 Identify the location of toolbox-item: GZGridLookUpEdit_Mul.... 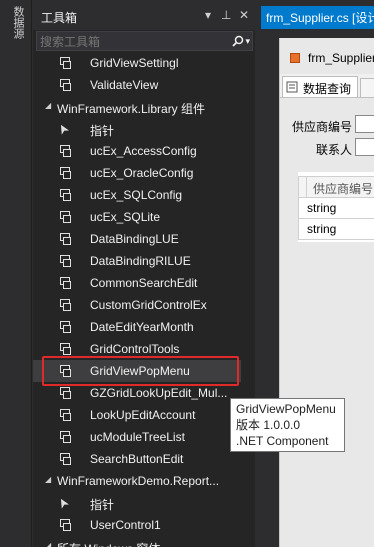
(137, 393).